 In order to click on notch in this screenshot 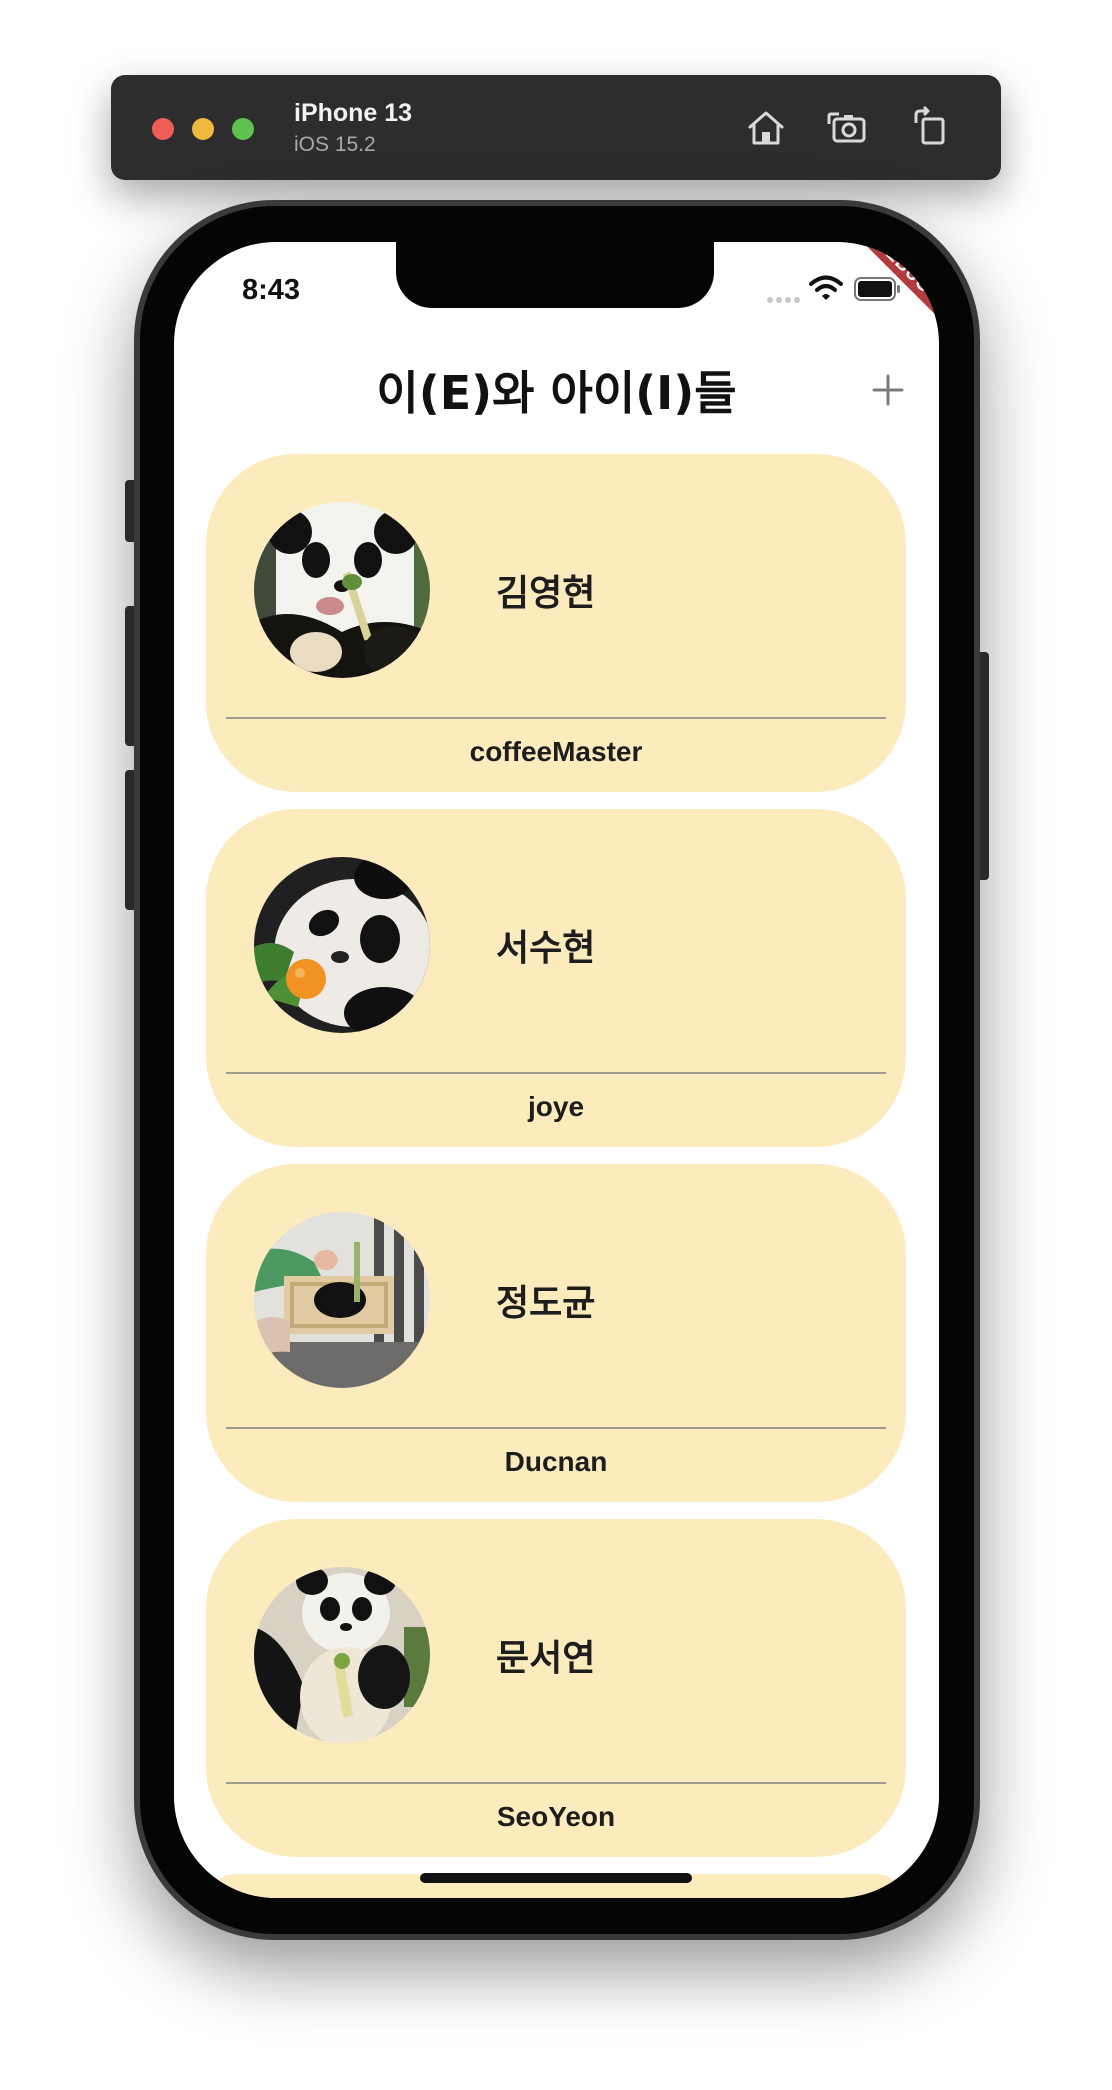, I will do `click(555, 275)`.